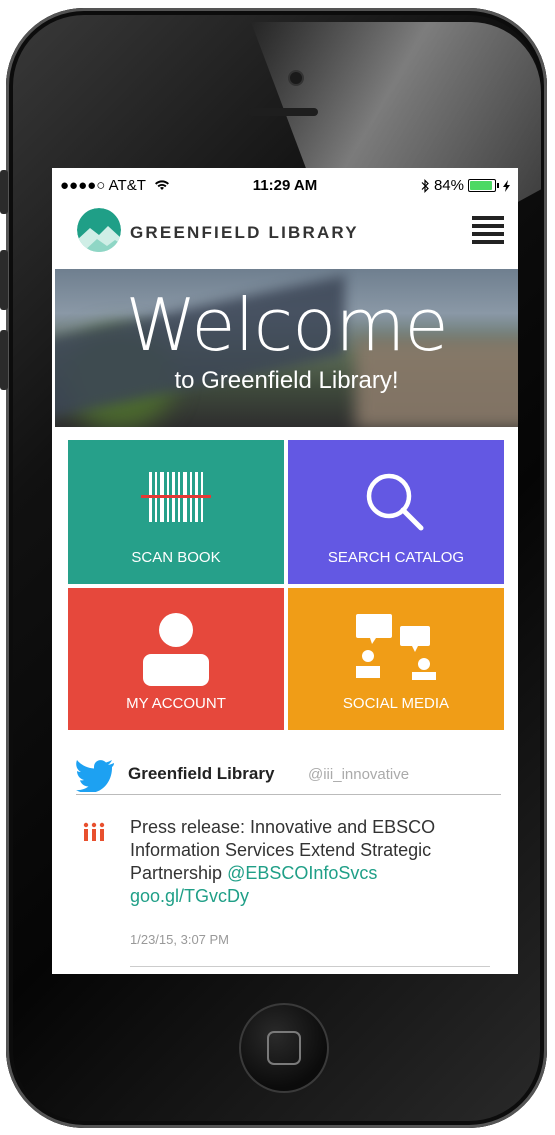 The height and width of the screenshot is (1135, 555). Describe the element at coordinates (465, 185) in the screenshot. I see `status-right: 84%` at that location.